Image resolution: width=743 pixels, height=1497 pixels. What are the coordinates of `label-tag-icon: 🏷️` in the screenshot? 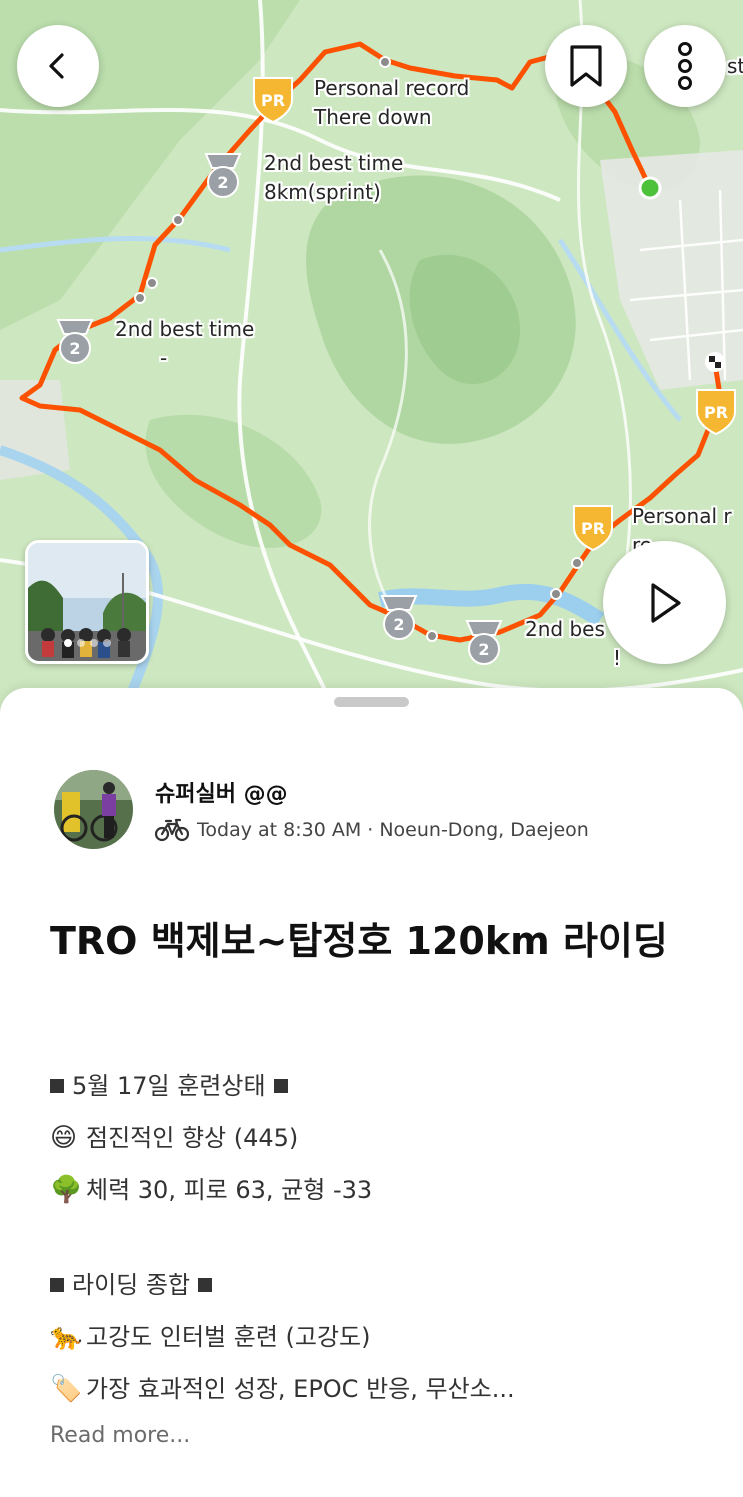 It's located at (66, 1389).